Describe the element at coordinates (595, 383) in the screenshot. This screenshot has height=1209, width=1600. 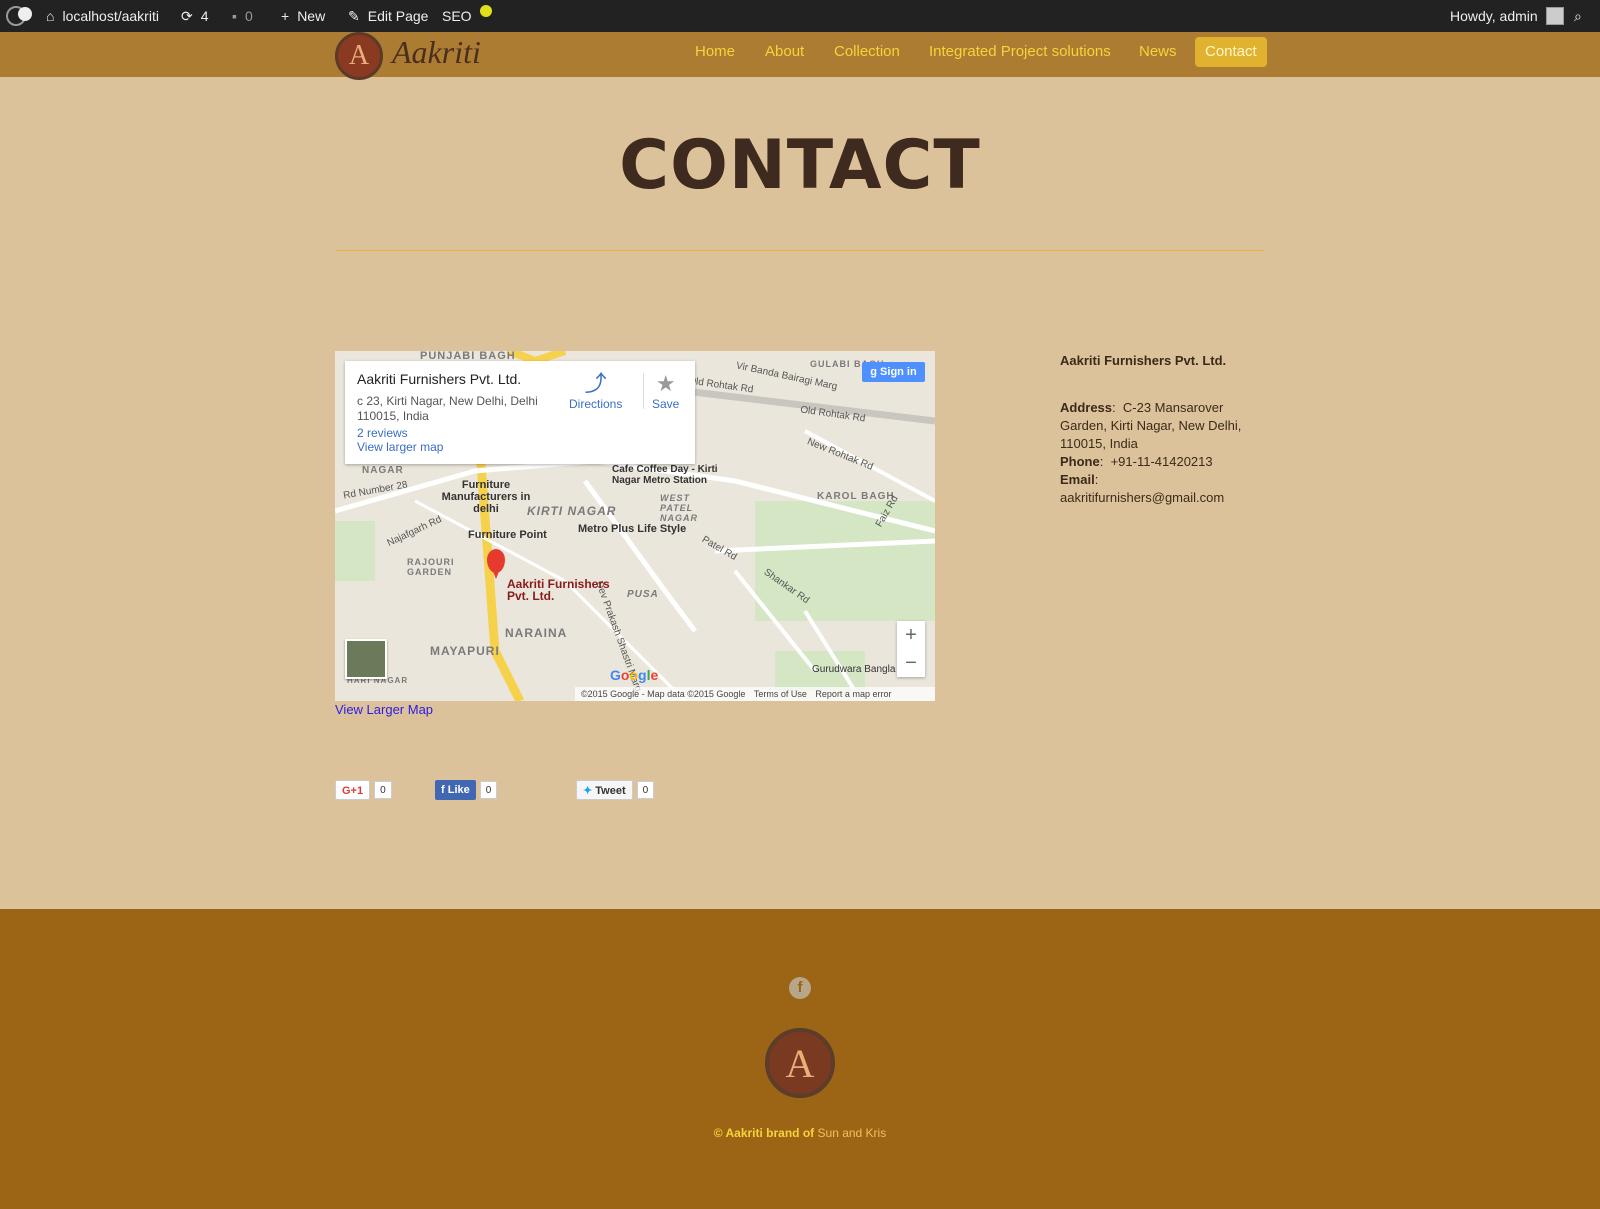
I see `directions-icon: ⤴` at that location.